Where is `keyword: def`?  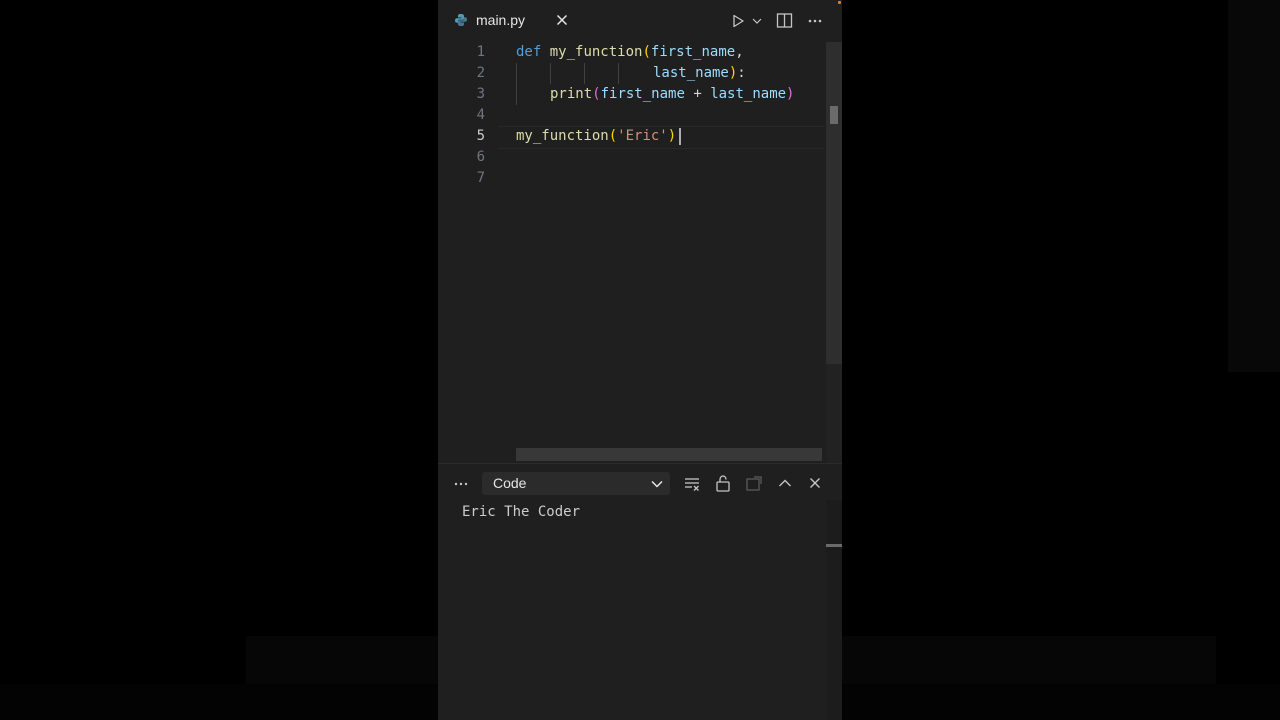 keyword: def is located at coordinates (529, 52).